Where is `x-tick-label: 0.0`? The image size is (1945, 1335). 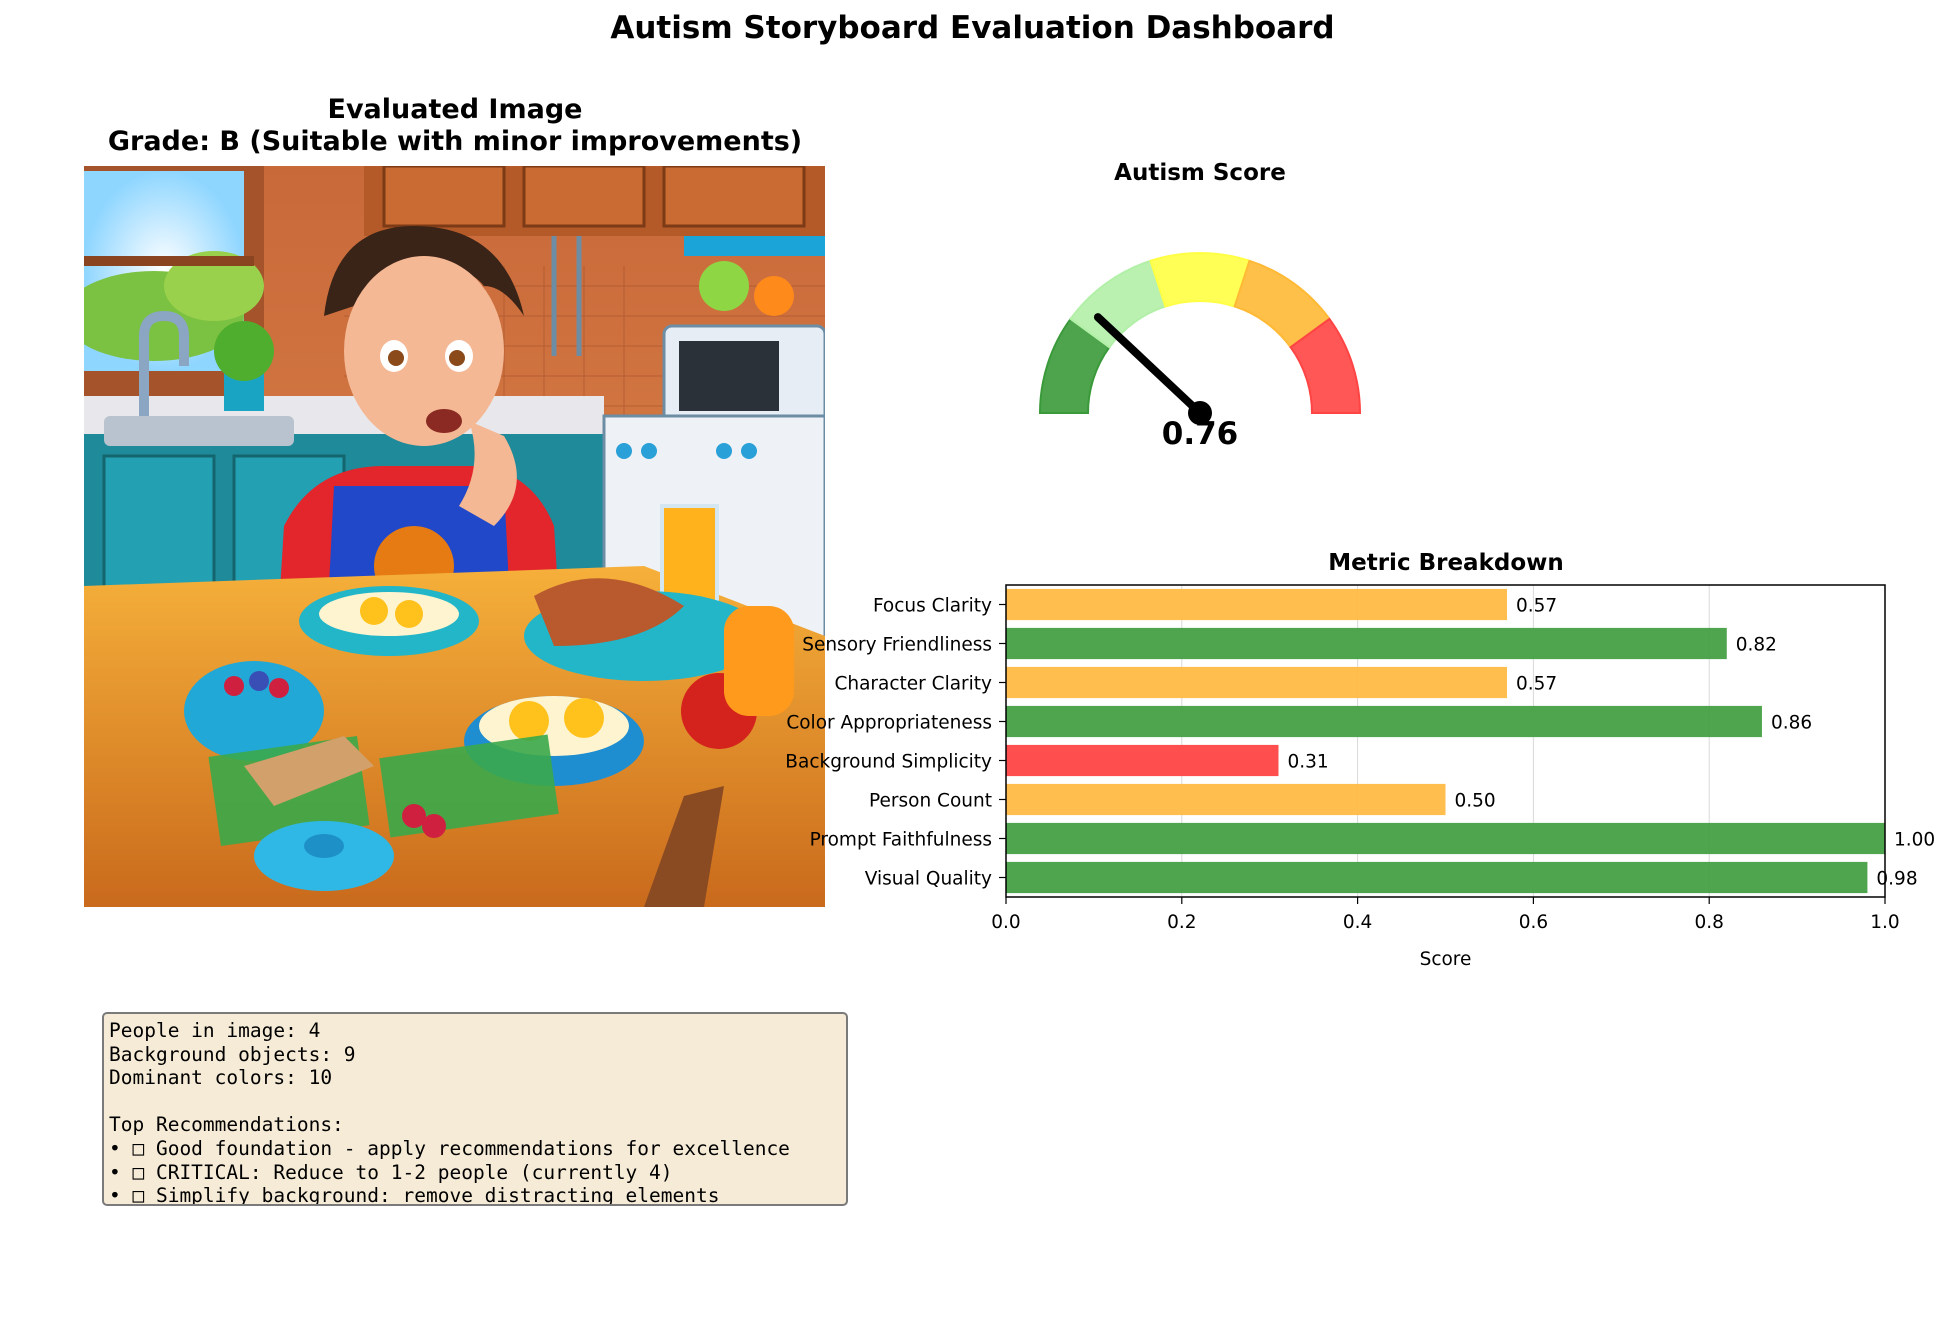
x-tick-label: 0.0 is located at coordinates (1005, 922).